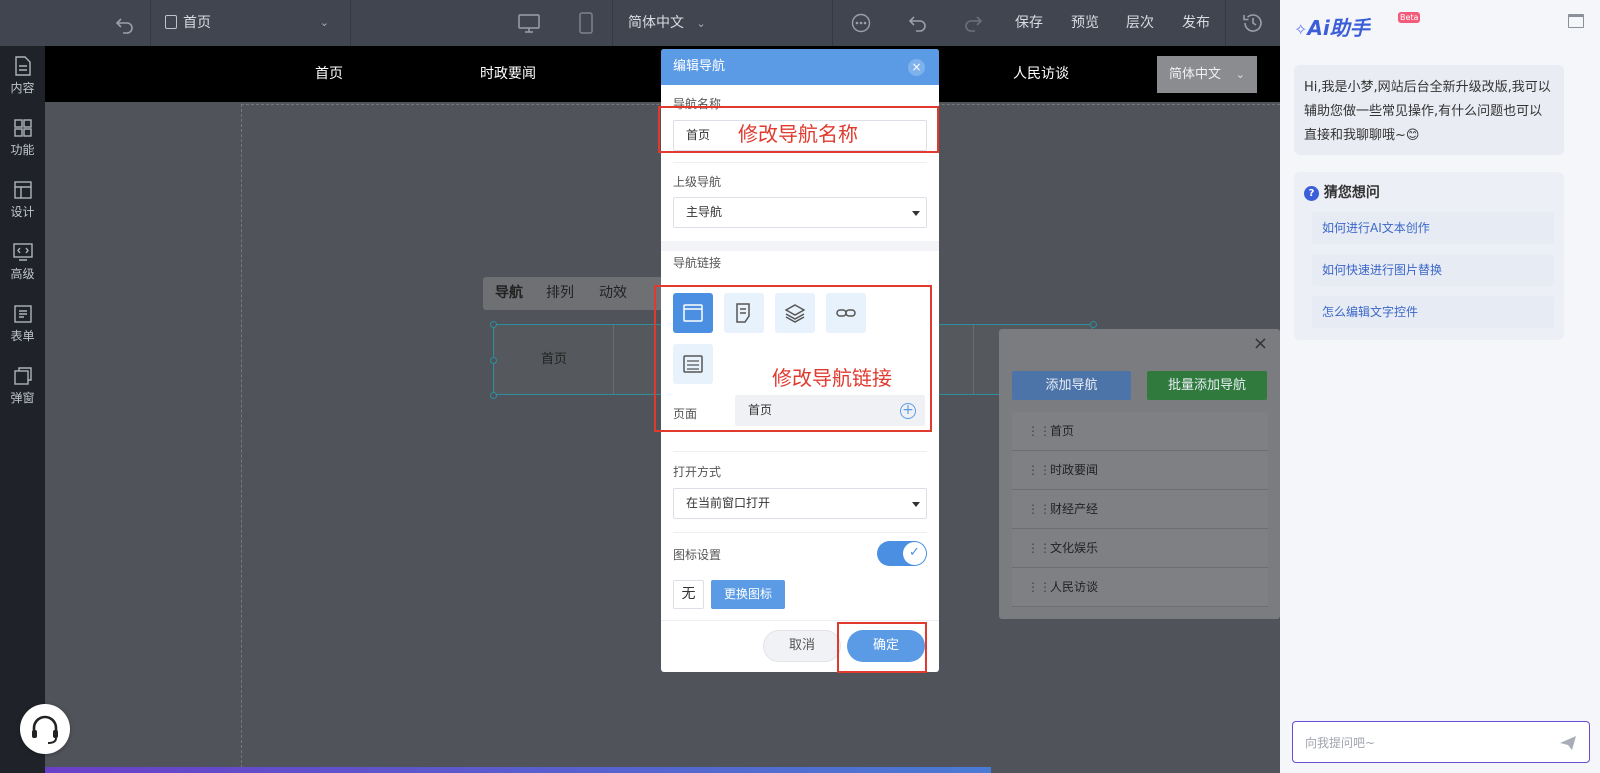 The image size is (1600, 773). Describe the element at coordinates (800, 67) in the screenshot. I see `dialog-header: 编辑导航 ×` at that location.